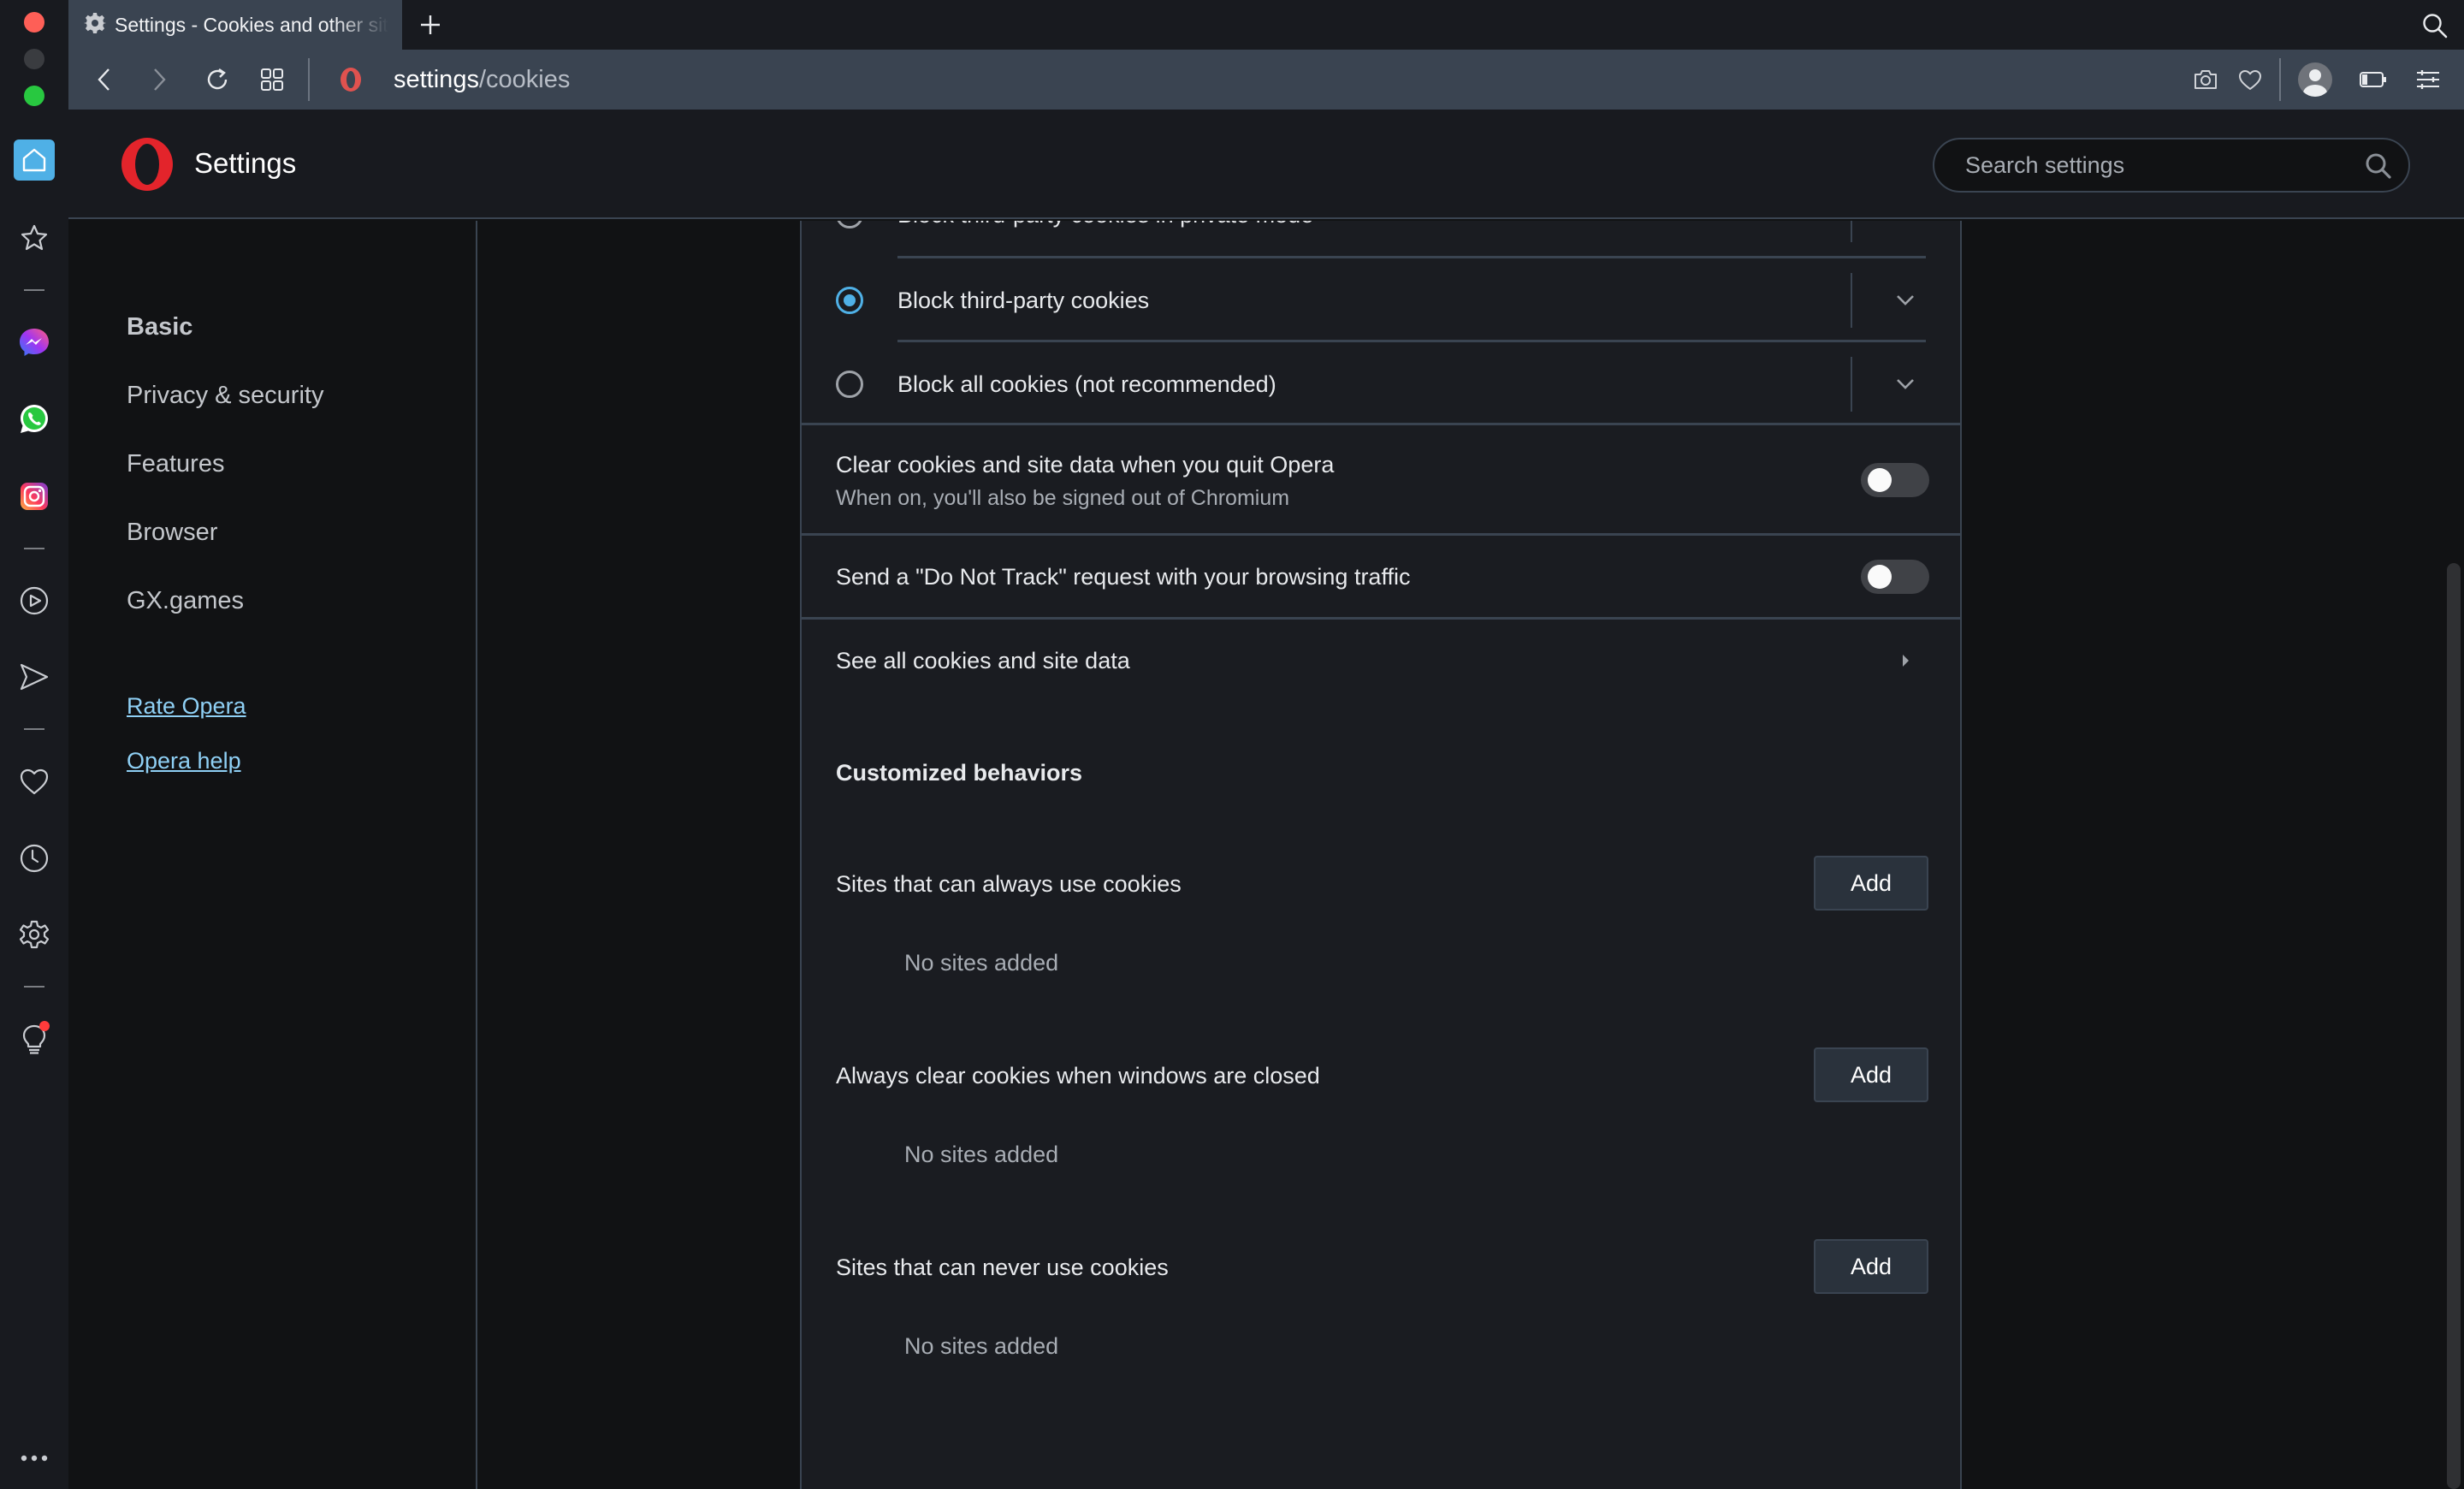  I want to click on flow-send-icon, so click(34, 676).